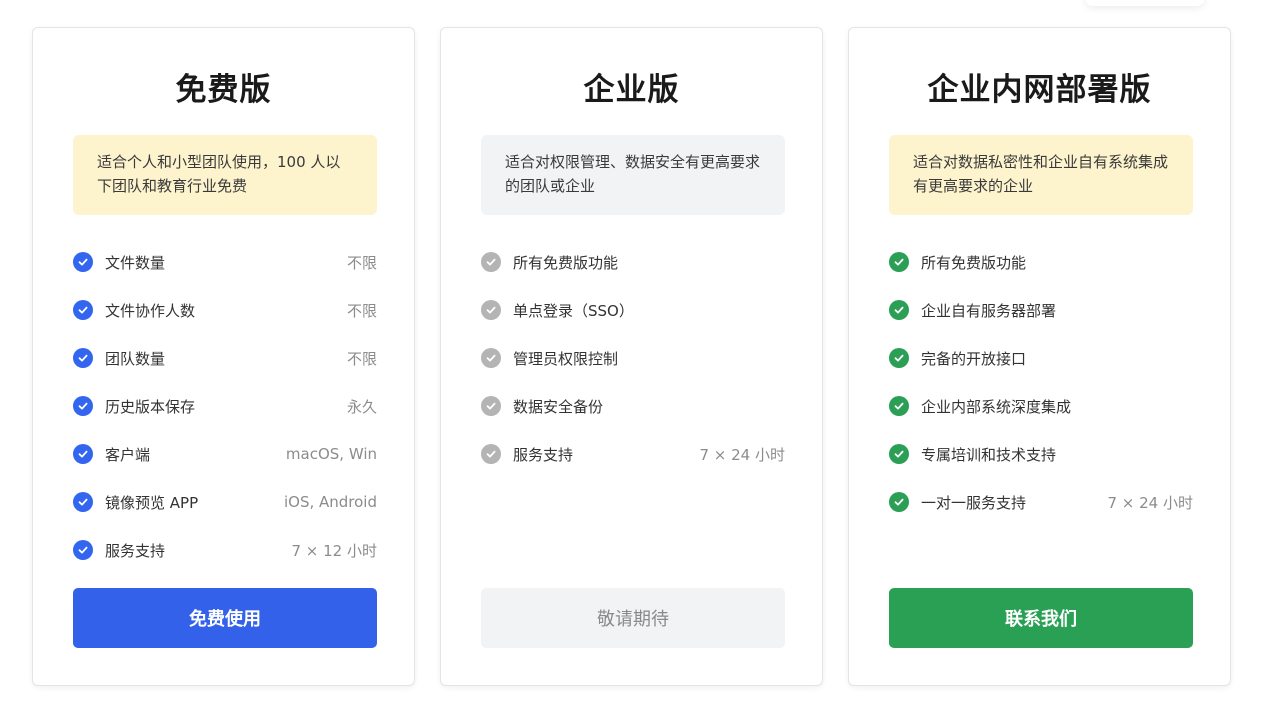  What do you see at coordinates (558, 406) in the screenshot?
I see `feature-label: 数据安全备份` at bounding box center [558, 406].